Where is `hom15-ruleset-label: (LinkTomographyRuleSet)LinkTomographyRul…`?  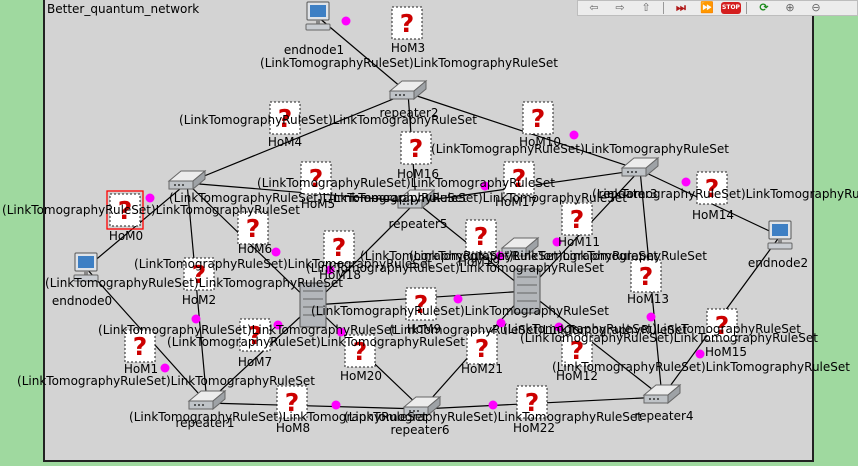
hom15-ruleset-label: (LinkTomographyRuleSet)LinkTomographyRul… is located at coordinates (669, 338).